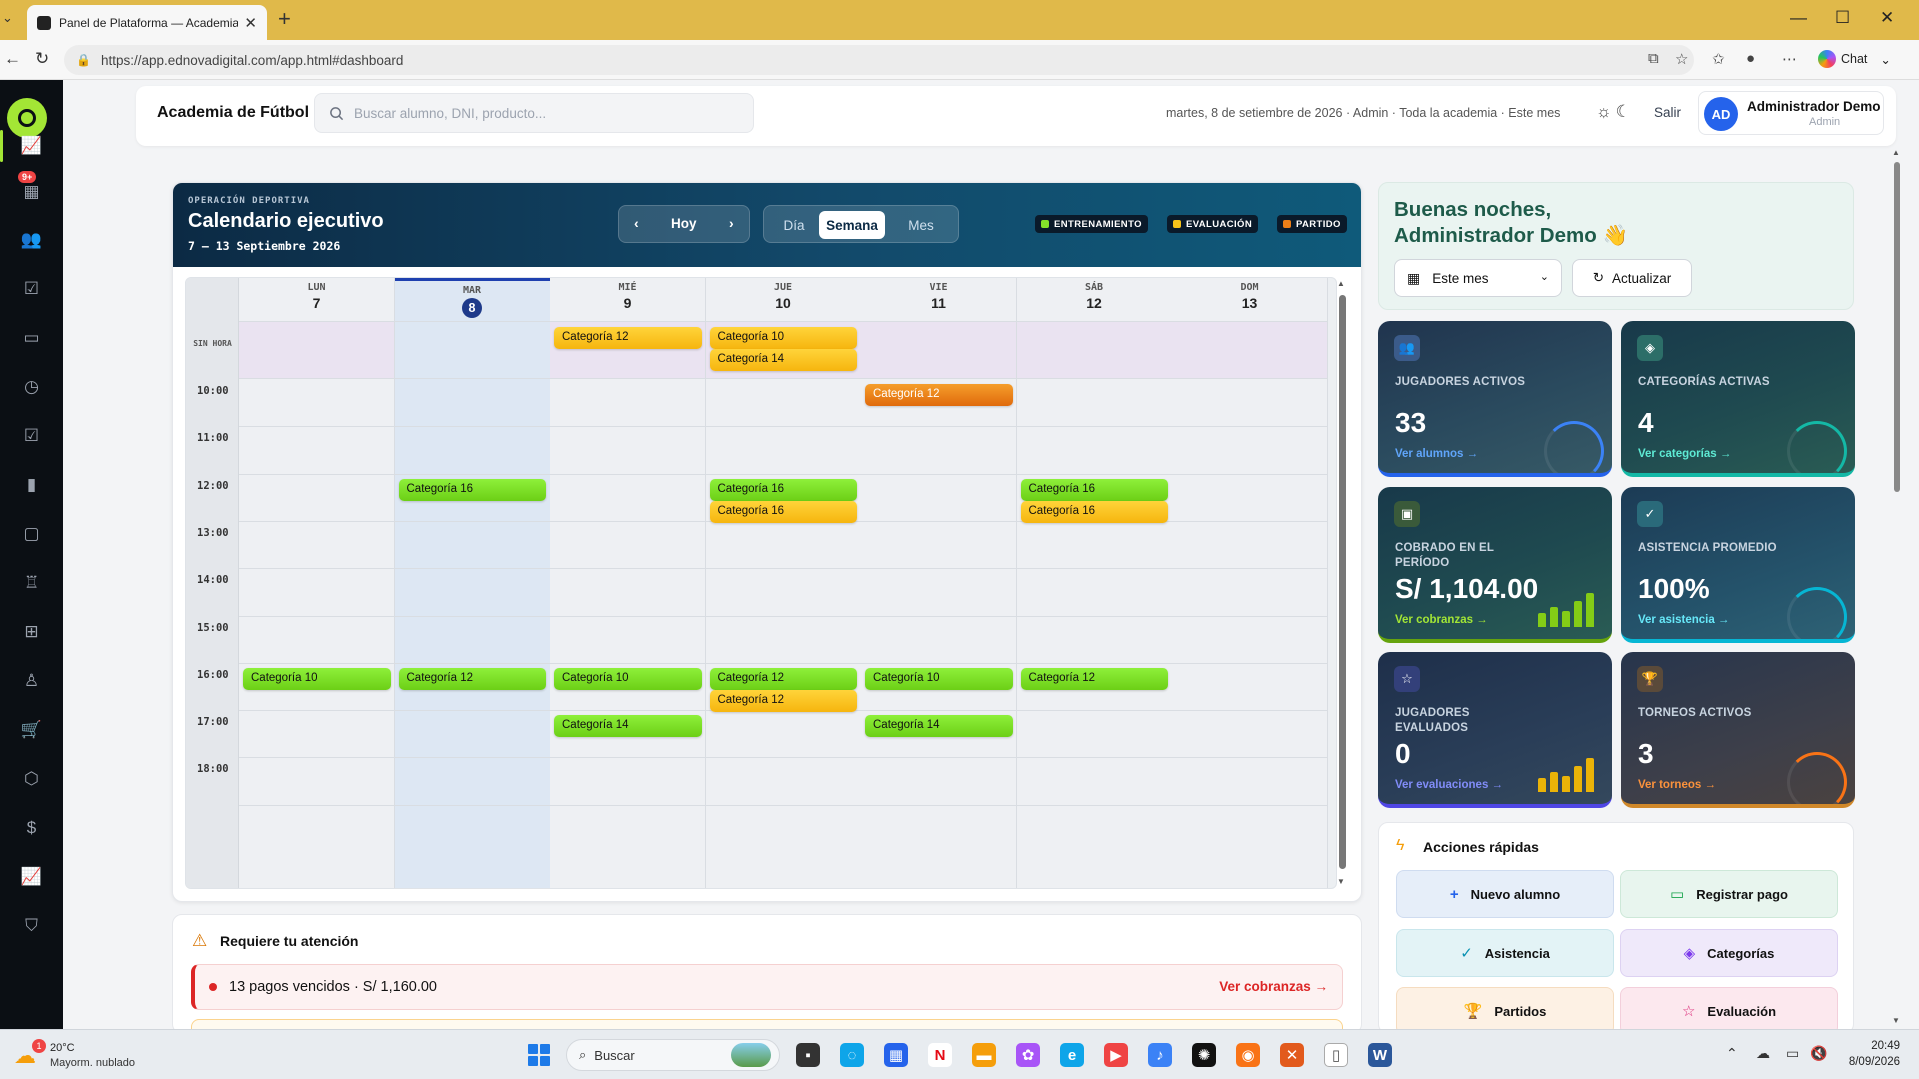 This screenshot has height=1079, width=1919. What do you see at coordinates (1341, 881) in the screenshot?
I see `scroll-down-icon: ▼` at bounding box center [1341, 881].